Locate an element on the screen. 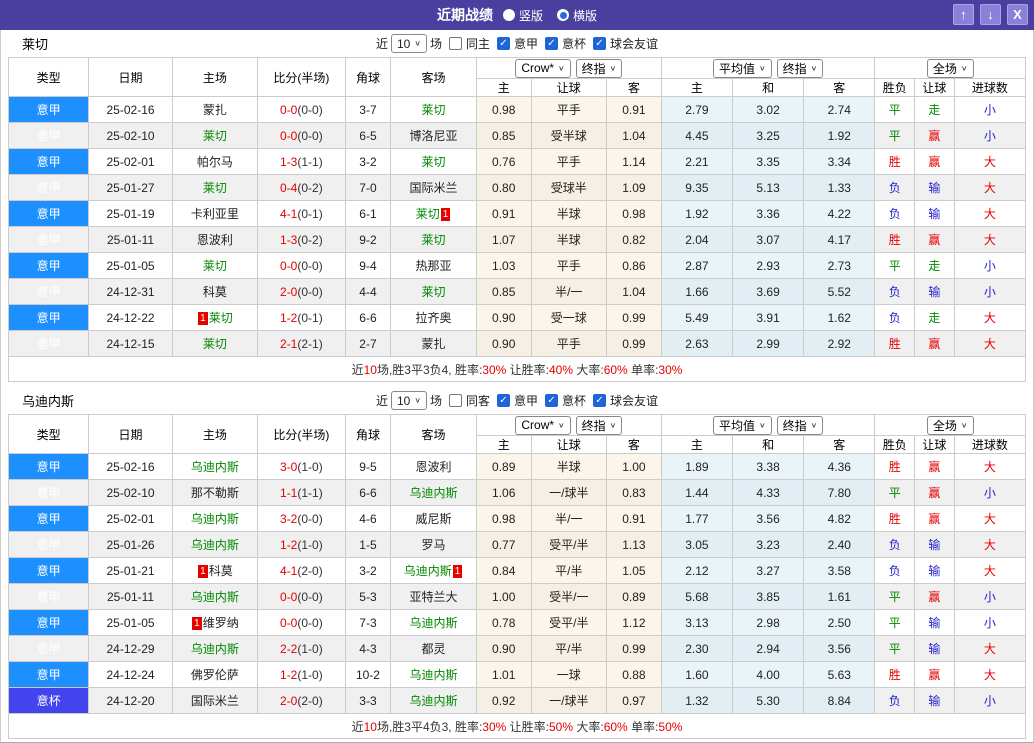 Image resolution: width=1034 pixels, height=743 pixels. odds-home: 0.80 is located at coordinates (503, 187).